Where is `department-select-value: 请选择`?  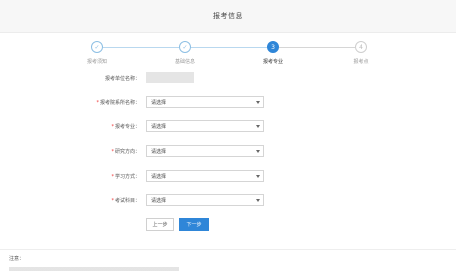 department-select-value: 请选择 is located at coordinates (159, 103).